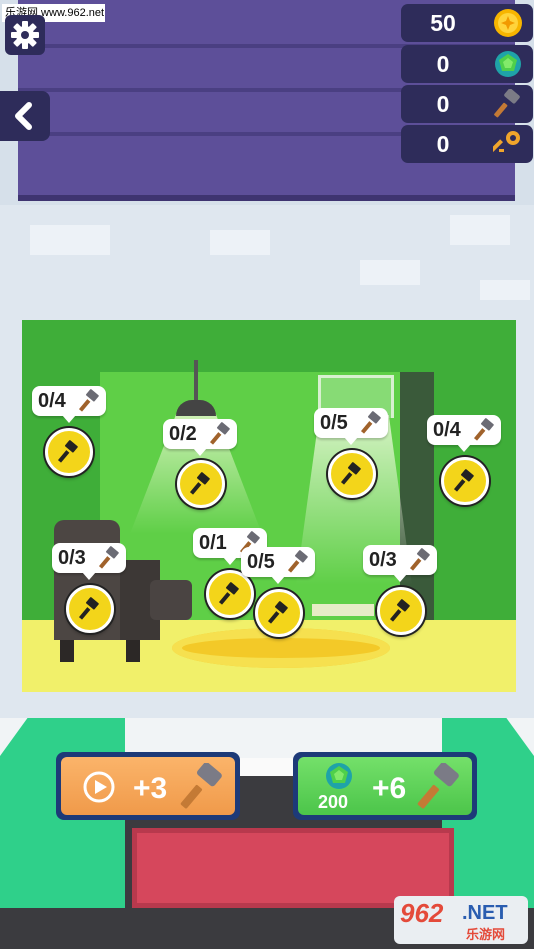 The height and width of the screenshot is (949, 534). What do you see at coordinates (461, 920) in the screenshot?
I see `site-logo: 962 .NET 乐游网` at bounding box center [461, 920].